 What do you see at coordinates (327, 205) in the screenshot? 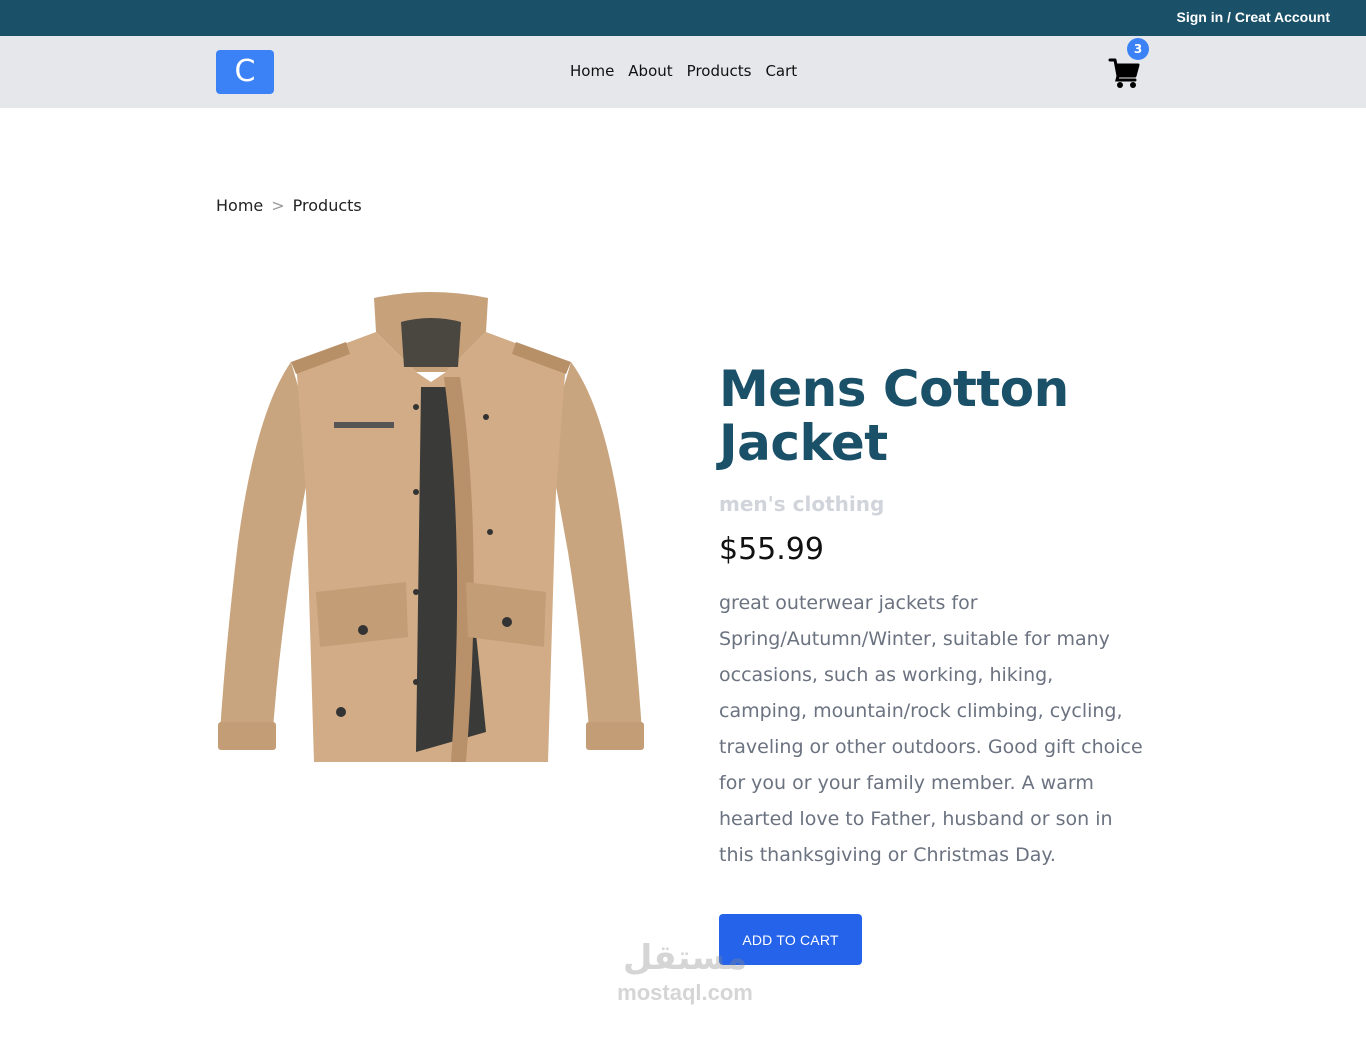
I see `breadcrumb-products: Products` at bounding box center [327, 205].